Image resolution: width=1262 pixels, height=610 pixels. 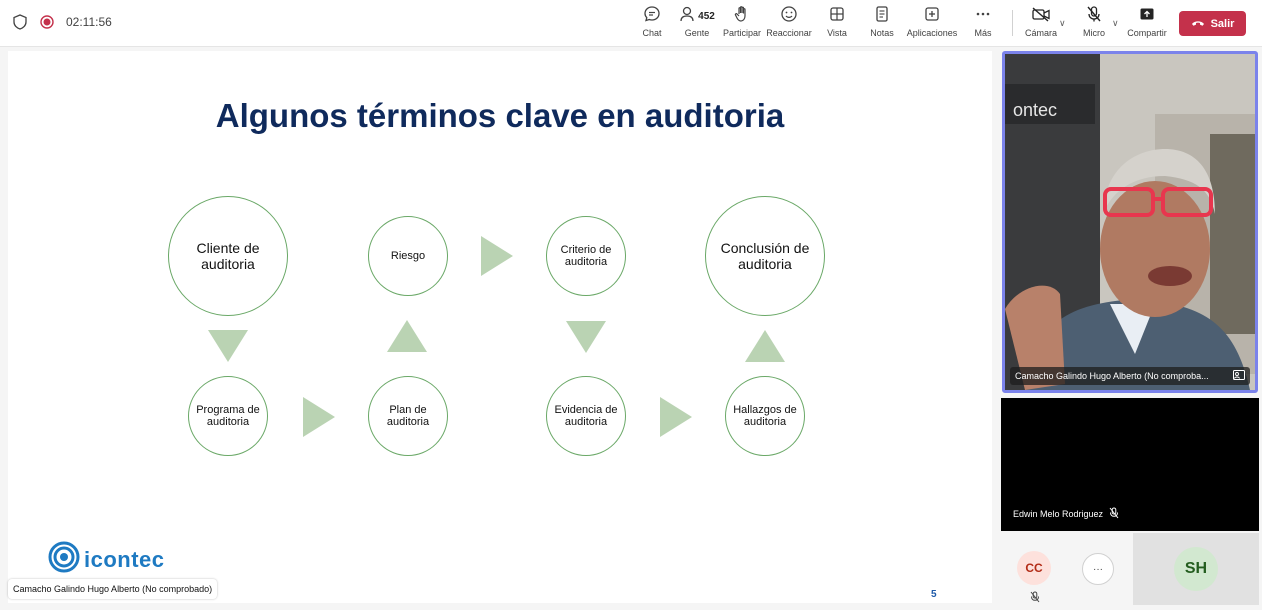 What do you see at coordinates (1035, 110) in the screenshot?
I see `svg-text: ontec` at bounding box center [1035, 110].